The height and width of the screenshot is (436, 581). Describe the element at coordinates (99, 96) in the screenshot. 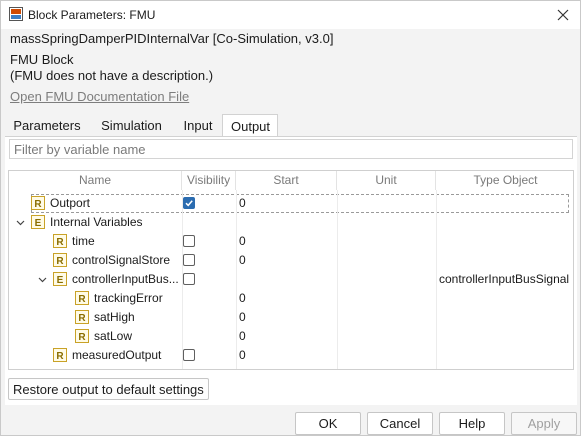

I see `documentation-link: Open FMU Documentation File` at that location.